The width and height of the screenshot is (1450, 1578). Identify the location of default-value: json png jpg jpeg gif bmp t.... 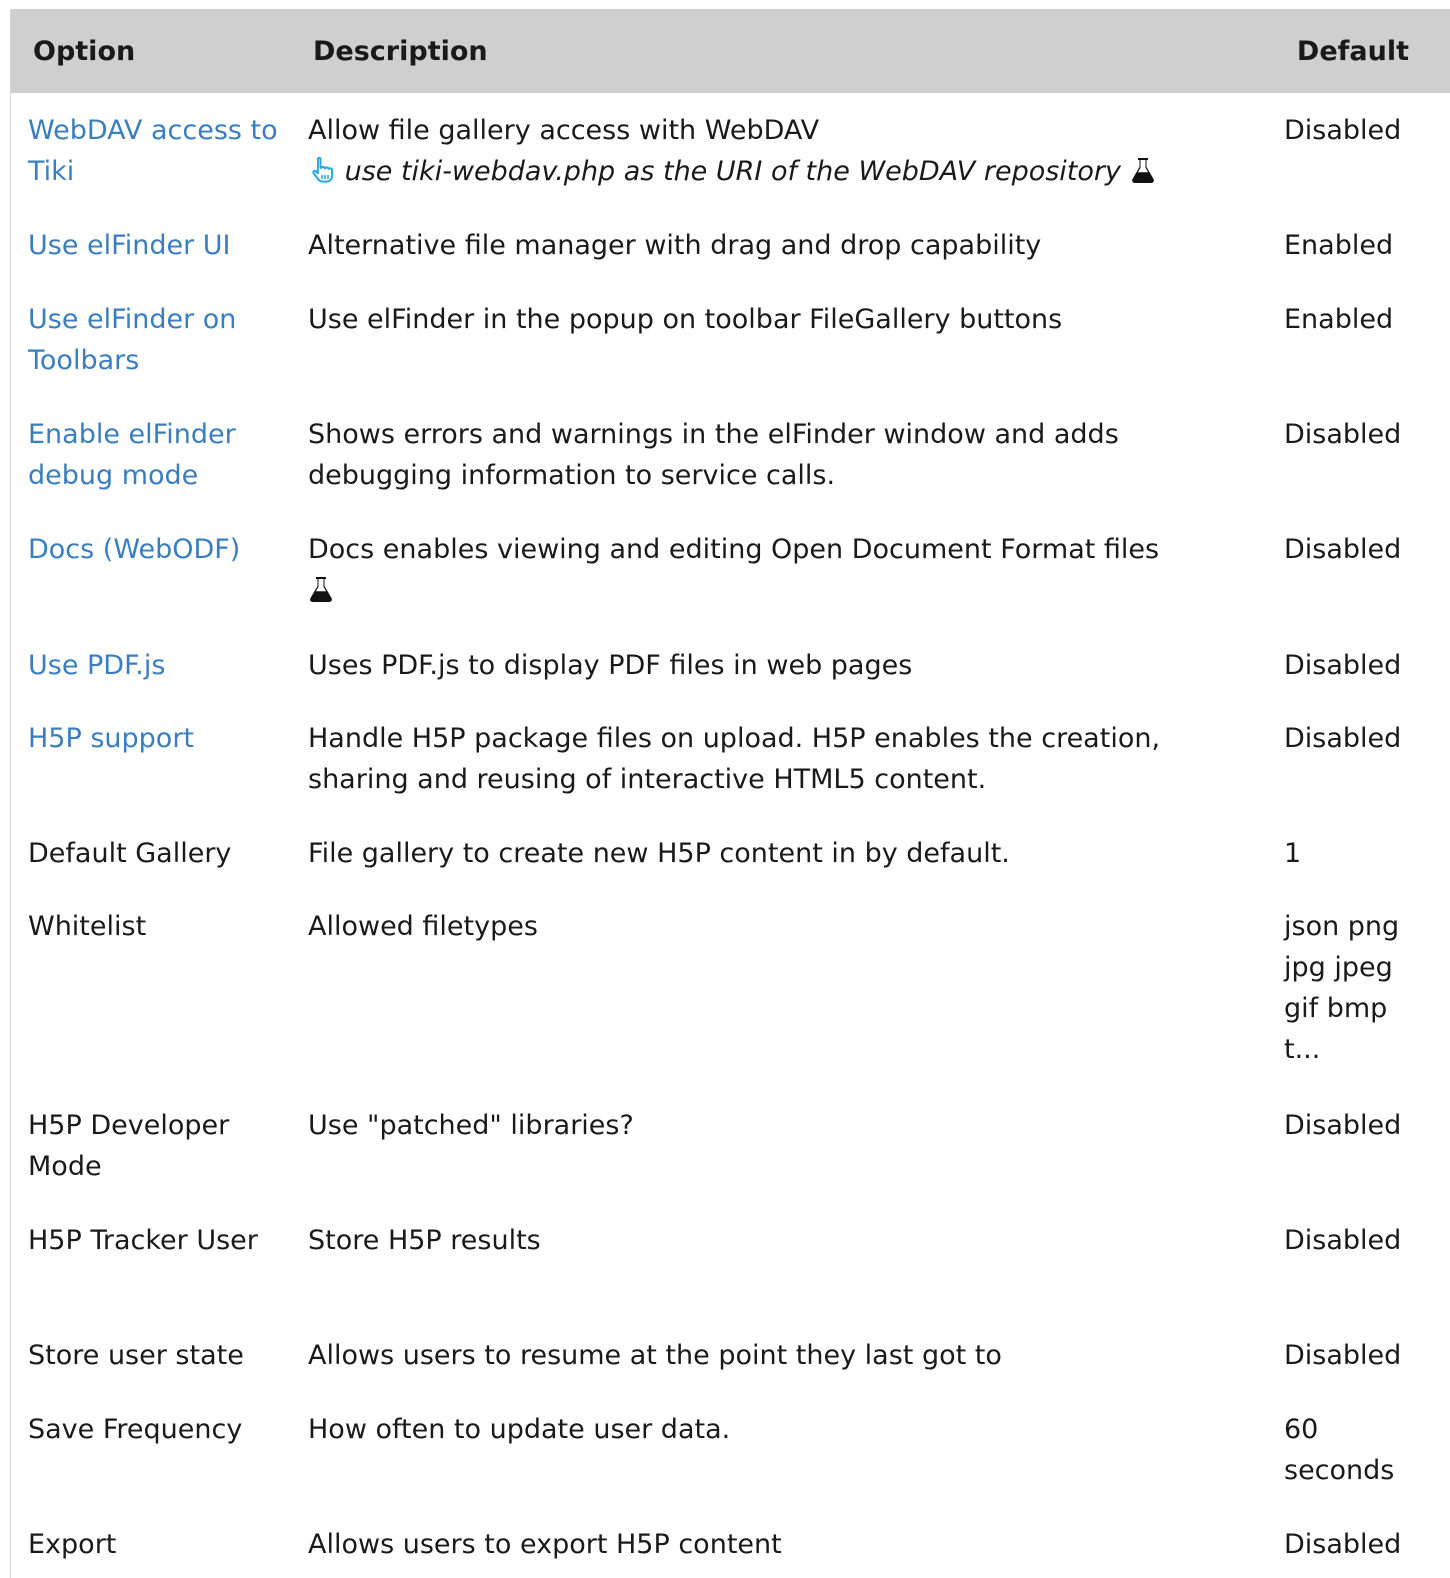
(1342, 988).